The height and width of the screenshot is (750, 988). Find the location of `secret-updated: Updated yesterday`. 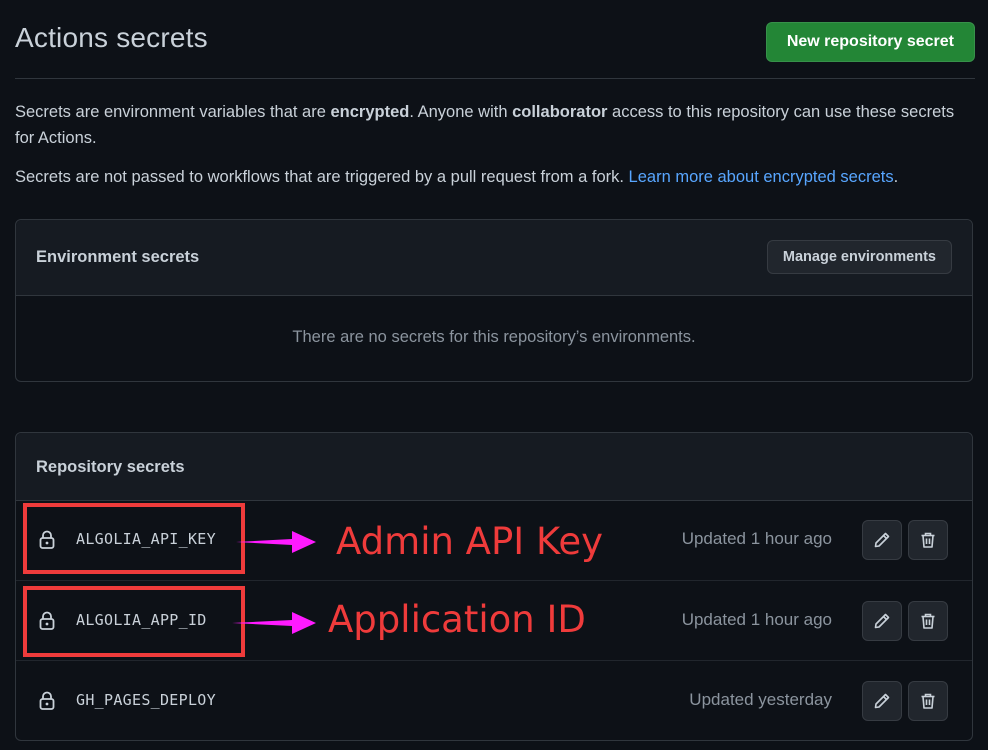

secret-updated: Updated yesterday is located at coordinates (760, 699).